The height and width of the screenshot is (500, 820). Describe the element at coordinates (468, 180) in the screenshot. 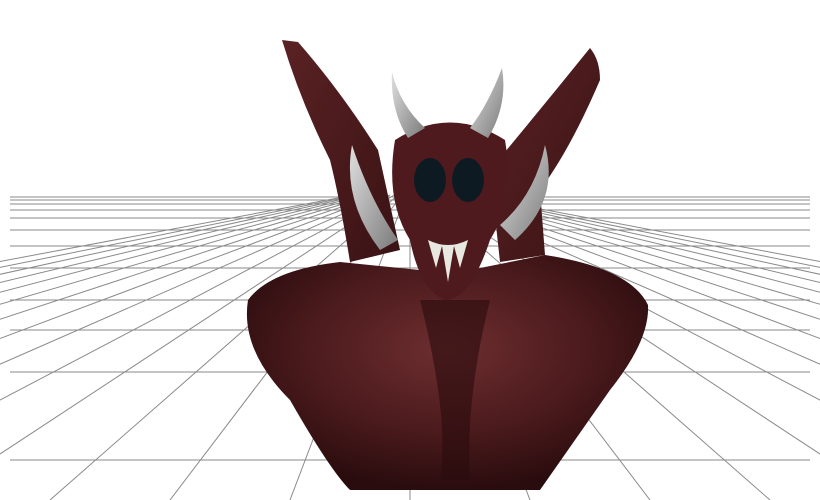

I see `right-eye` at that location.